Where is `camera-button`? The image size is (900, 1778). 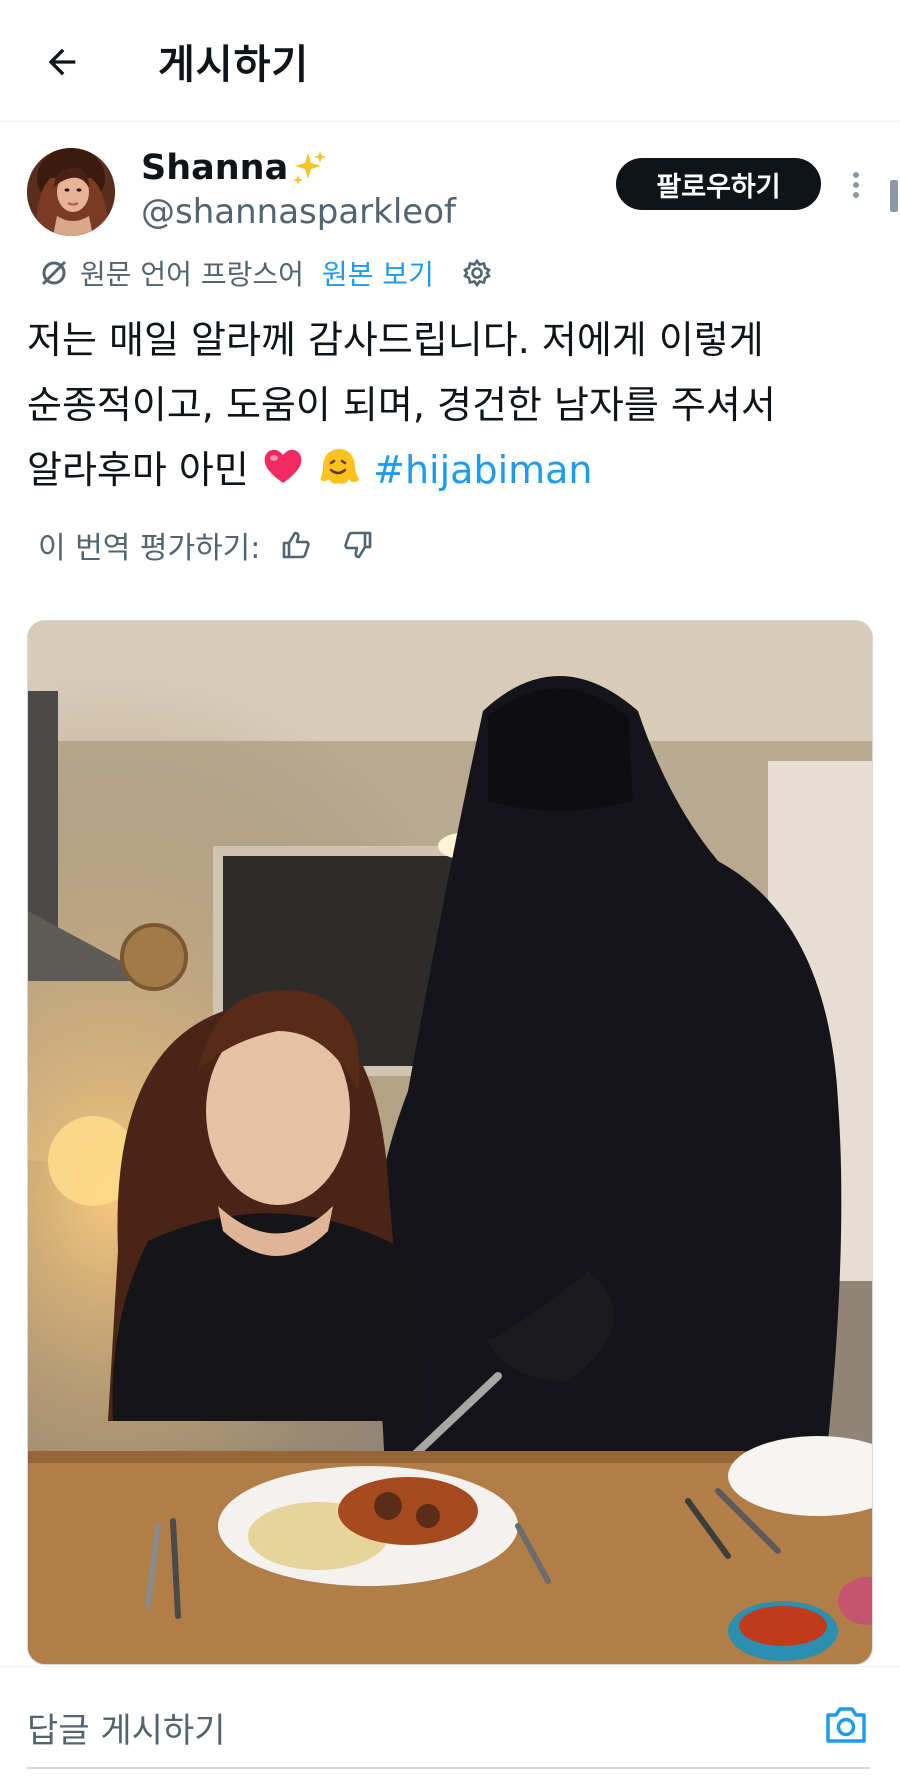 camera-button is located at coordinates (846, 1725).